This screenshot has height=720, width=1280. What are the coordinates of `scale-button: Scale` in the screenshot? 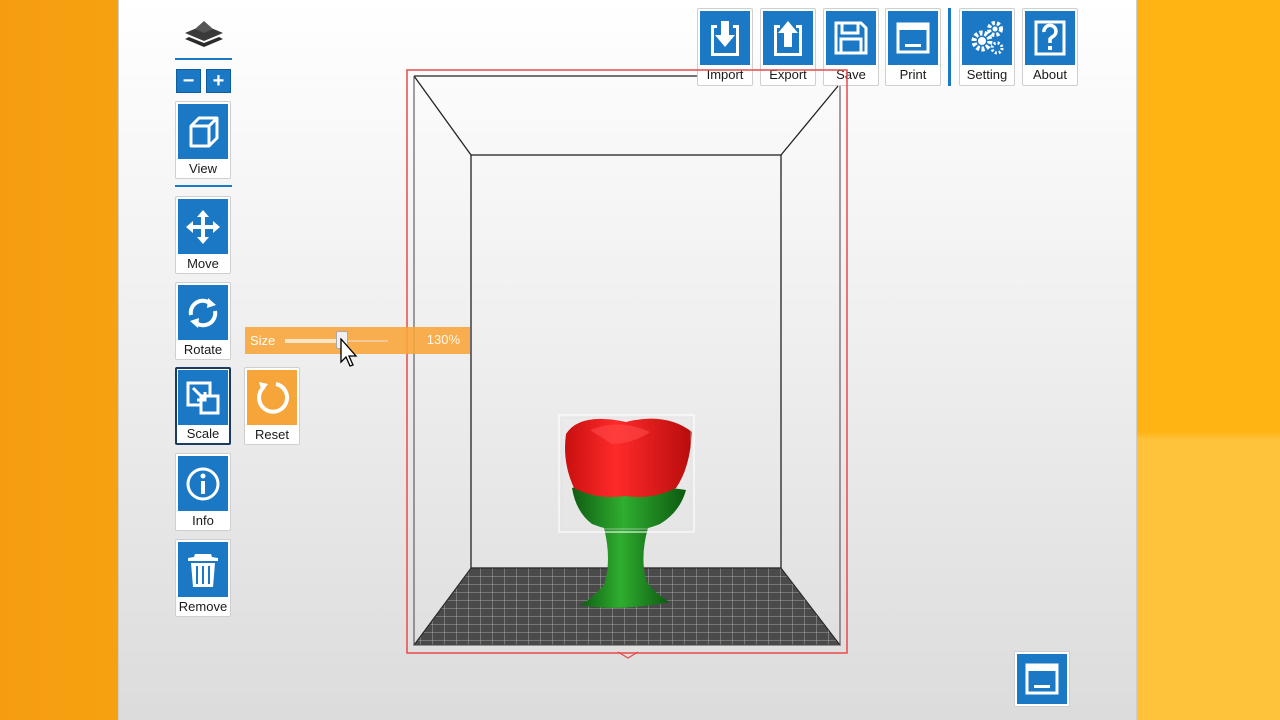 It's located at (203, 406).